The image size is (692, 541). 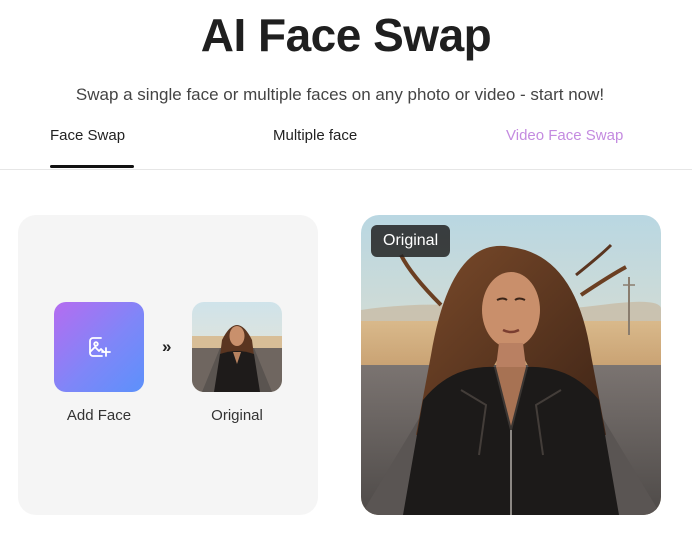 I want to click on image-plus-icon, so click(x=100, y=347).